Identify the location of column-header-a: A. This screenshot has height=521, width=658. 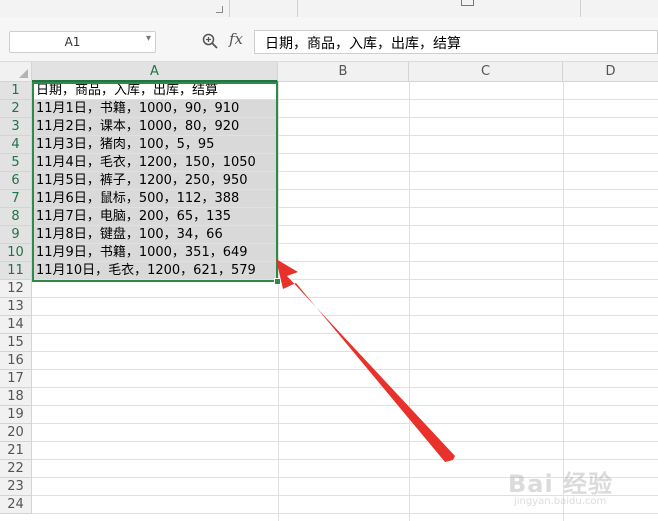
(155, 72).